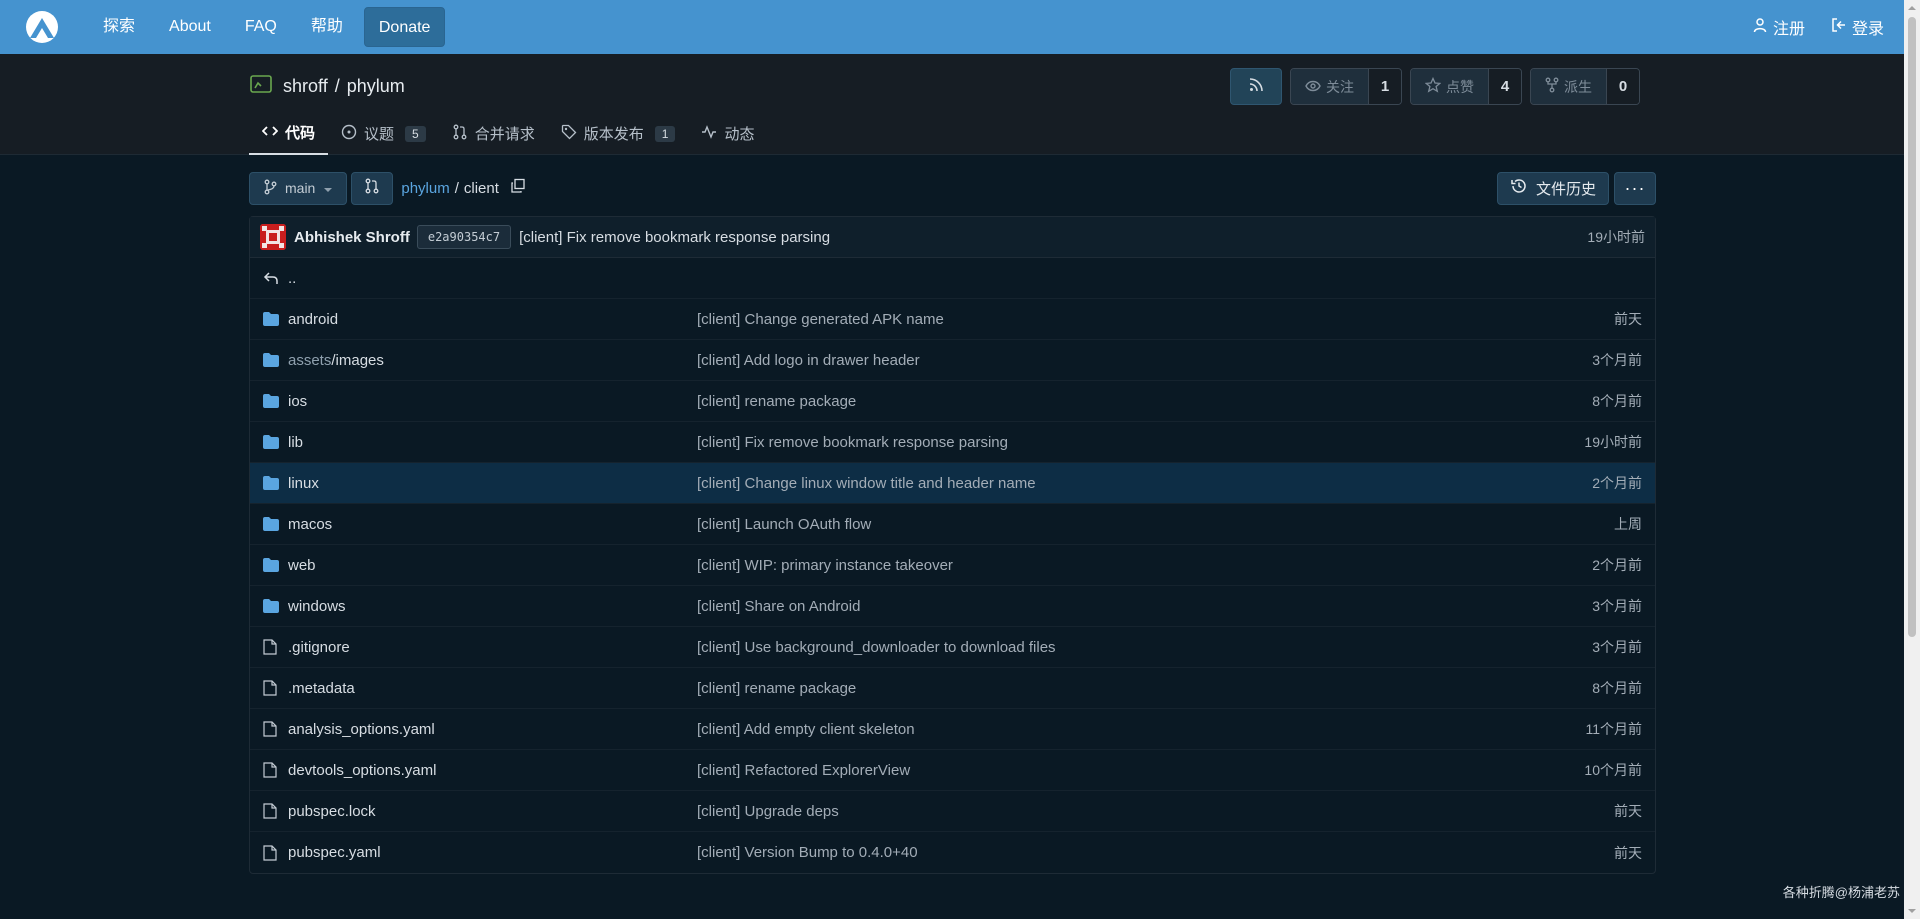  I want to click on file-name-link: linux, so click(492, 483).